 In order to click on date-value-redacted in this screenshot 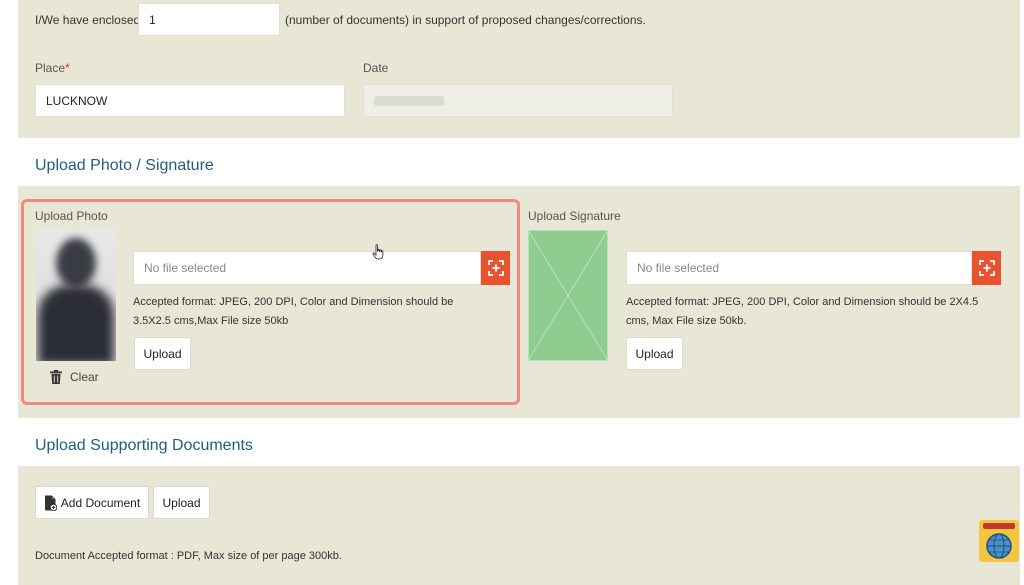, I will do `click(409, 100)`.